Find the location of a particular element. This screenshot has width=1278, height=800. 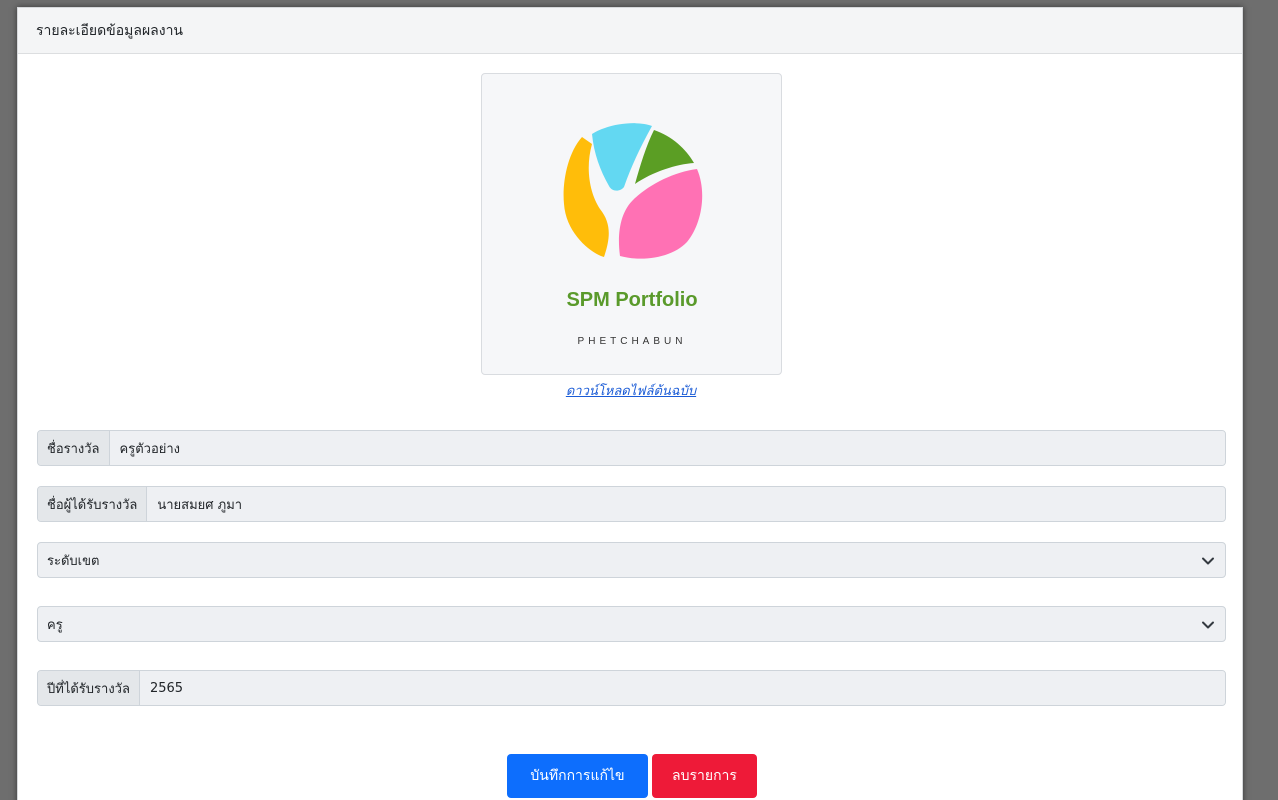

portfolio-image: SPM Portfolio PHETCHABUN is located at coordinates (631, 224).